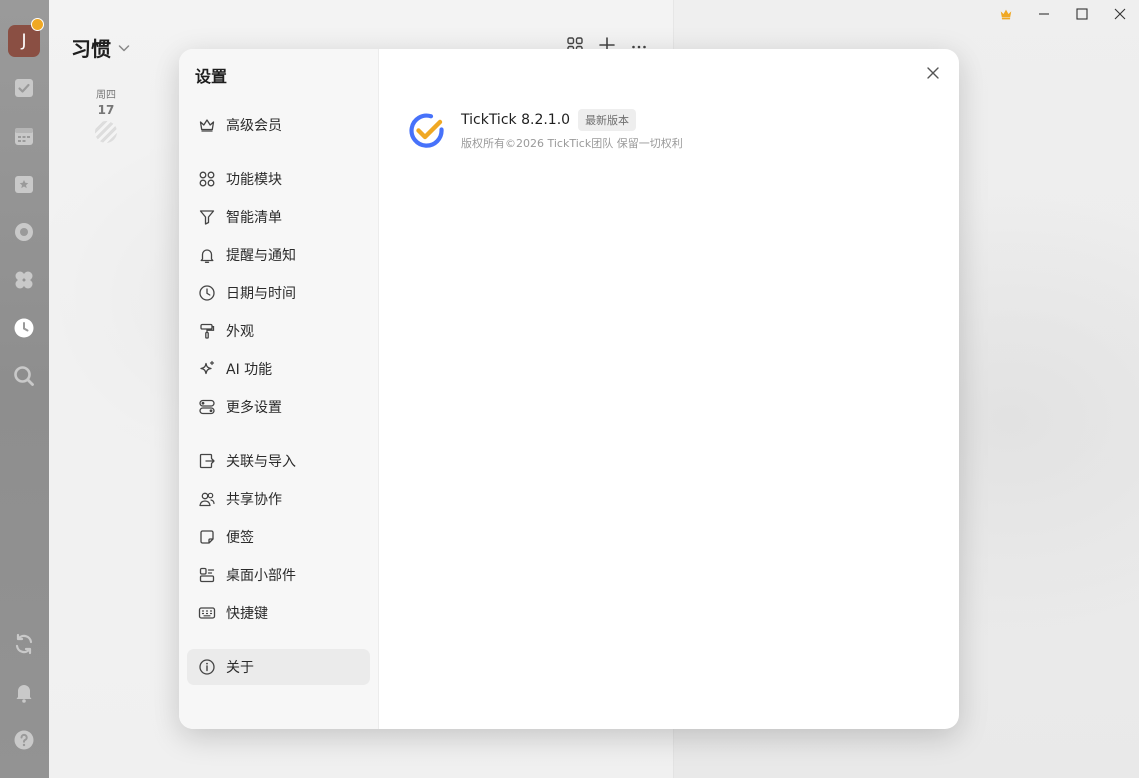 The width and height of the screenshot is (1139, 778). What do you see at coordinates (254, 408) in the screenshot?
I see `menu-item-label: 更多设置` at bounding box center [254, 408].